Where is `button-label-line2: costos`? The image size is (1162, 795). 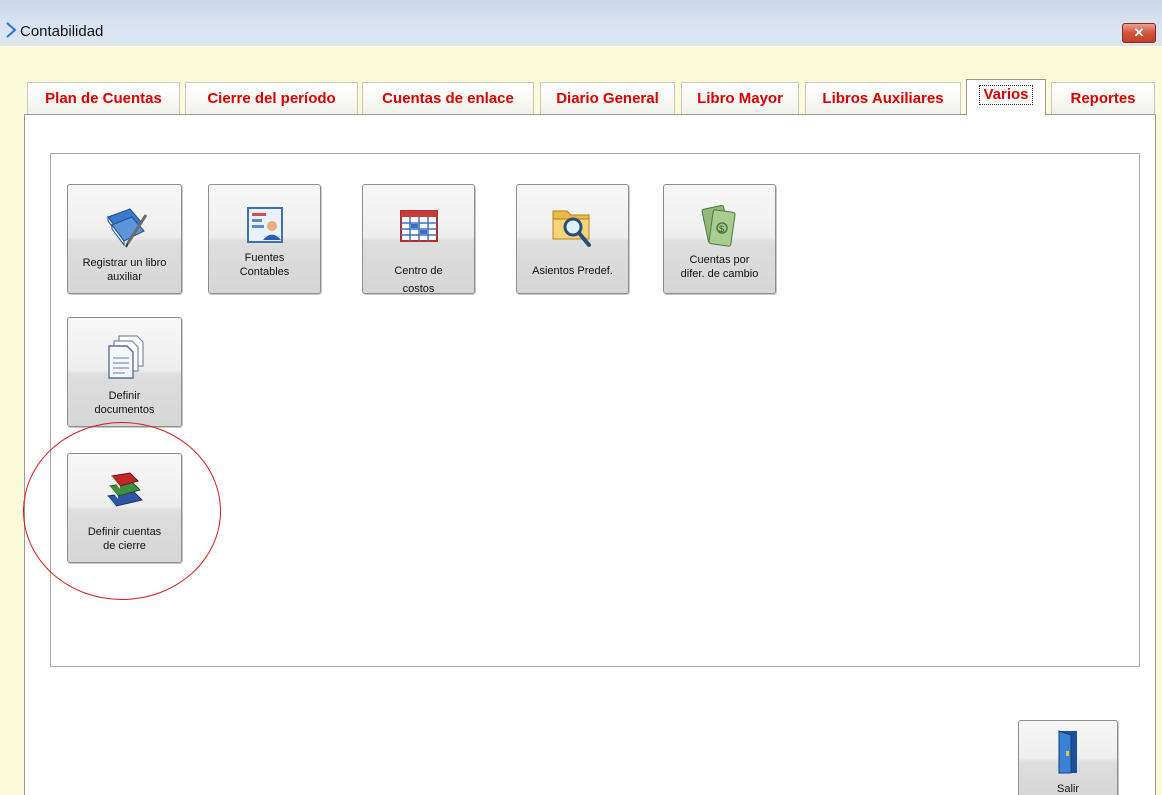
button-label-line2: costos is located at coordinates (418, 288).